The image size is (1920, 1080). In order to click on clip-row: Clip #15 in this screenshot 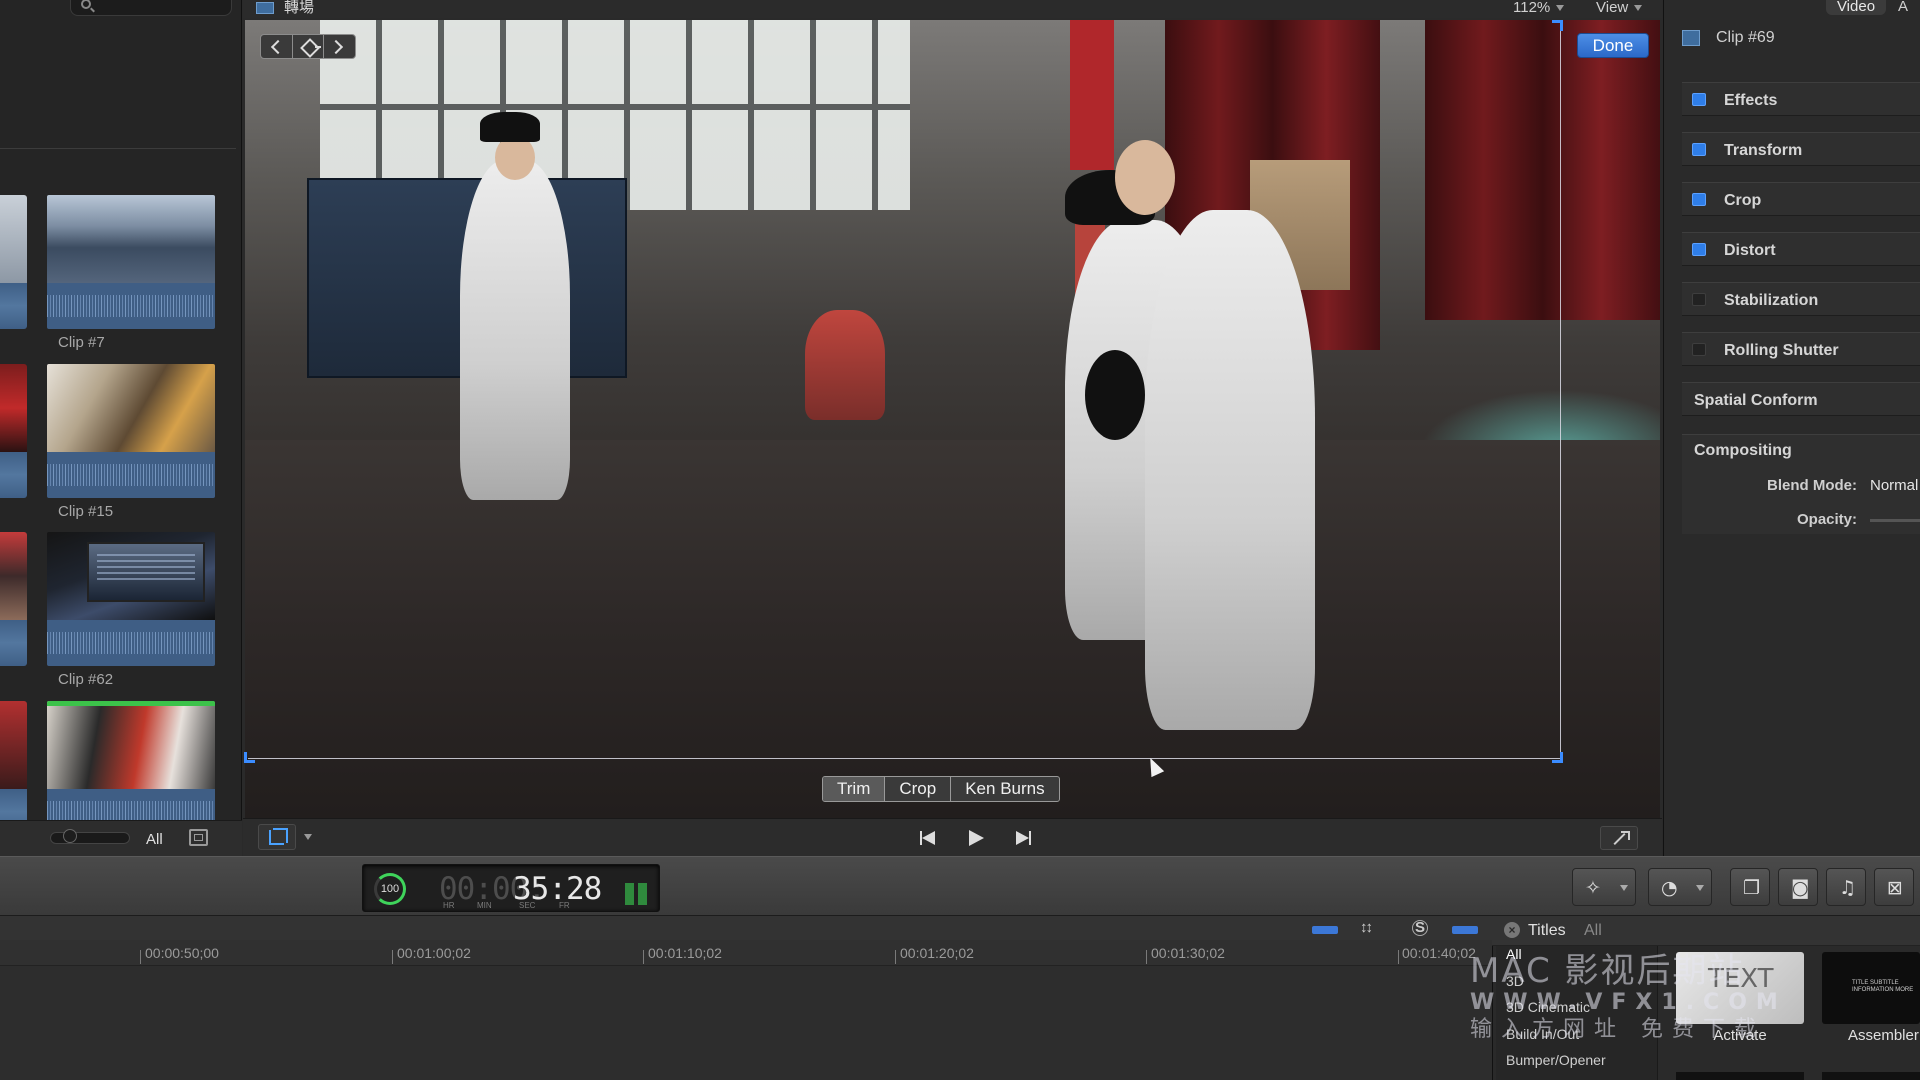, I will do `click(118, 444)`.